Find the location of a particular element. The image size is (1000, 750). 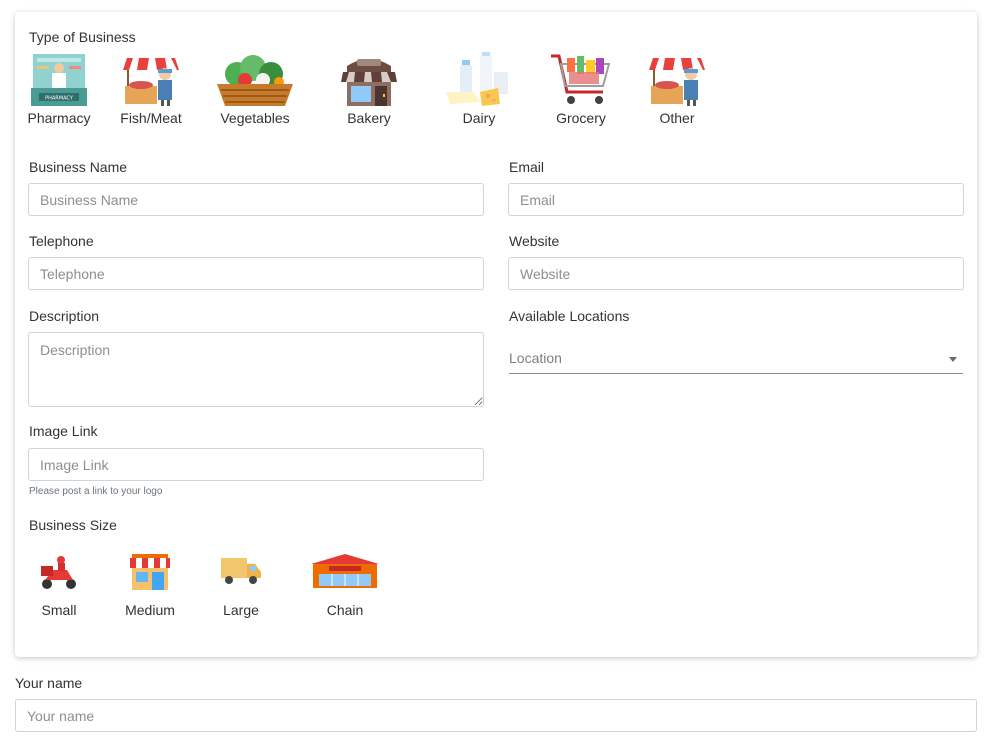

business-size-large: Large is located at coordinates (241, 584).